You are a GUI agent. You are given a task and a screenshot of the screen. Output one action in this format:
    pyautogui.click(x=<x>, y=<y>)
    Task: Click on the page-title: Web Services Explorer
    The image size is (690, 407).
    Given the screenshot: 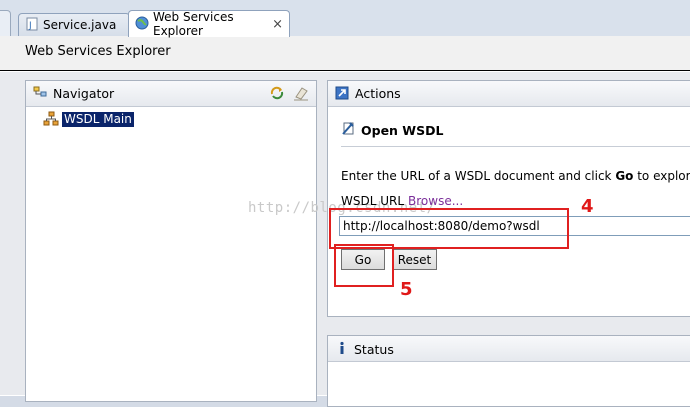 What is the action you would take?
    pyautogui.click(x=98, y=51)
    